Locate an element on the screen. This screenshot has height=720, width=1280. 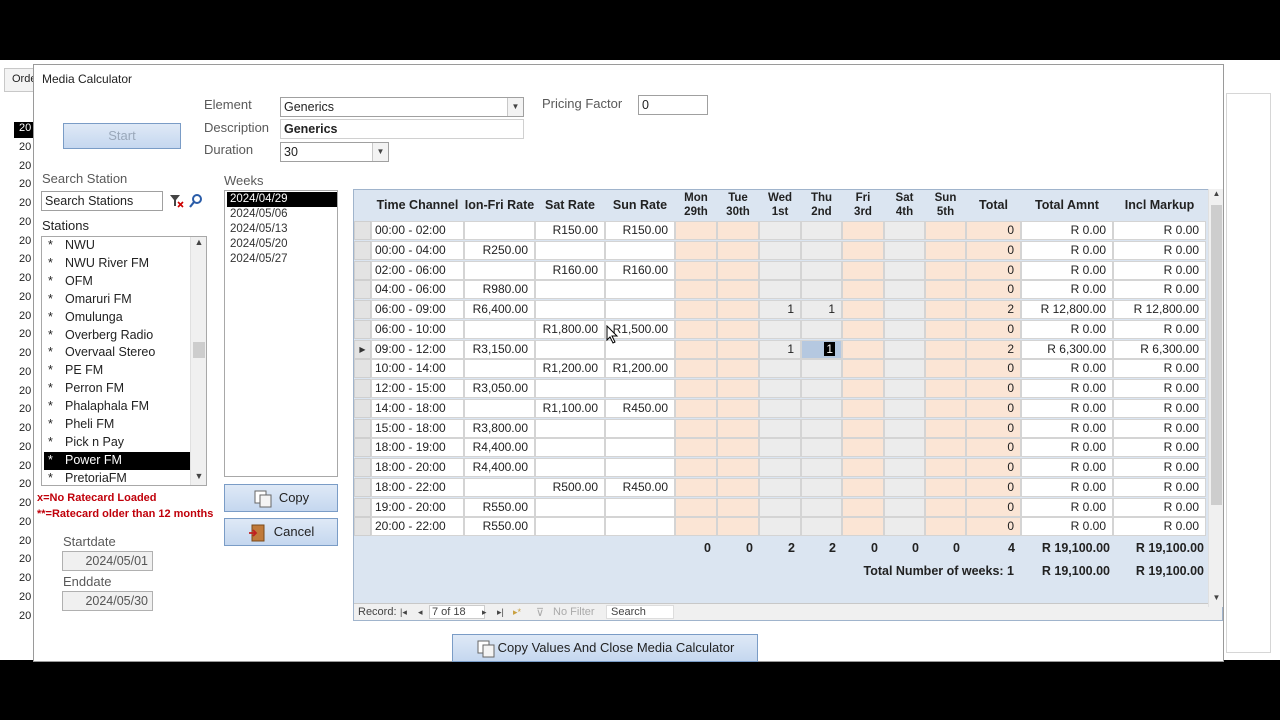
station-item: * Omulunga is located at coordinates (117, 318).